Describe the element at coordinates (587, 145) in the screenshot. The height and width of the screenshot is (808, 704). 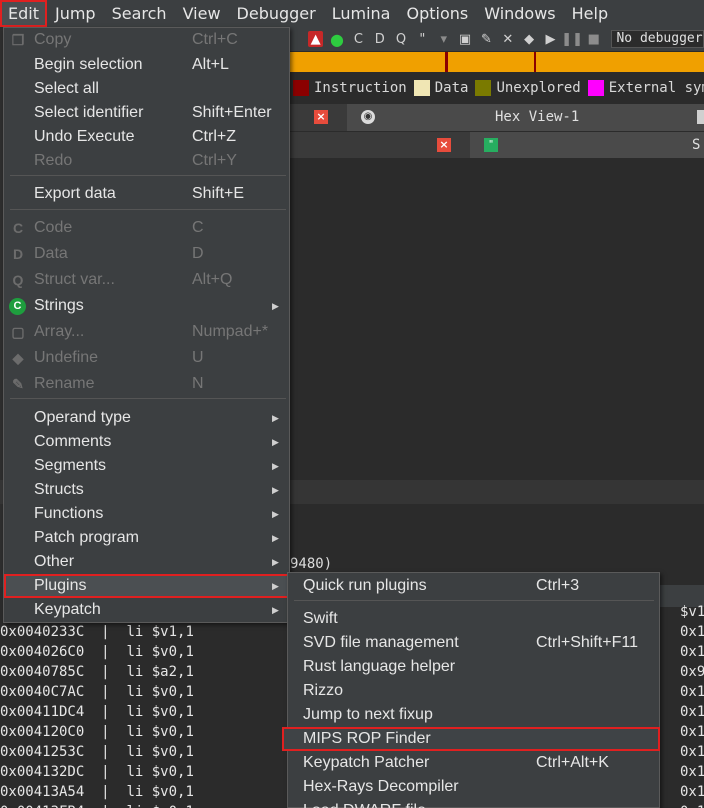
I see `tab-strings: " S` at that location.